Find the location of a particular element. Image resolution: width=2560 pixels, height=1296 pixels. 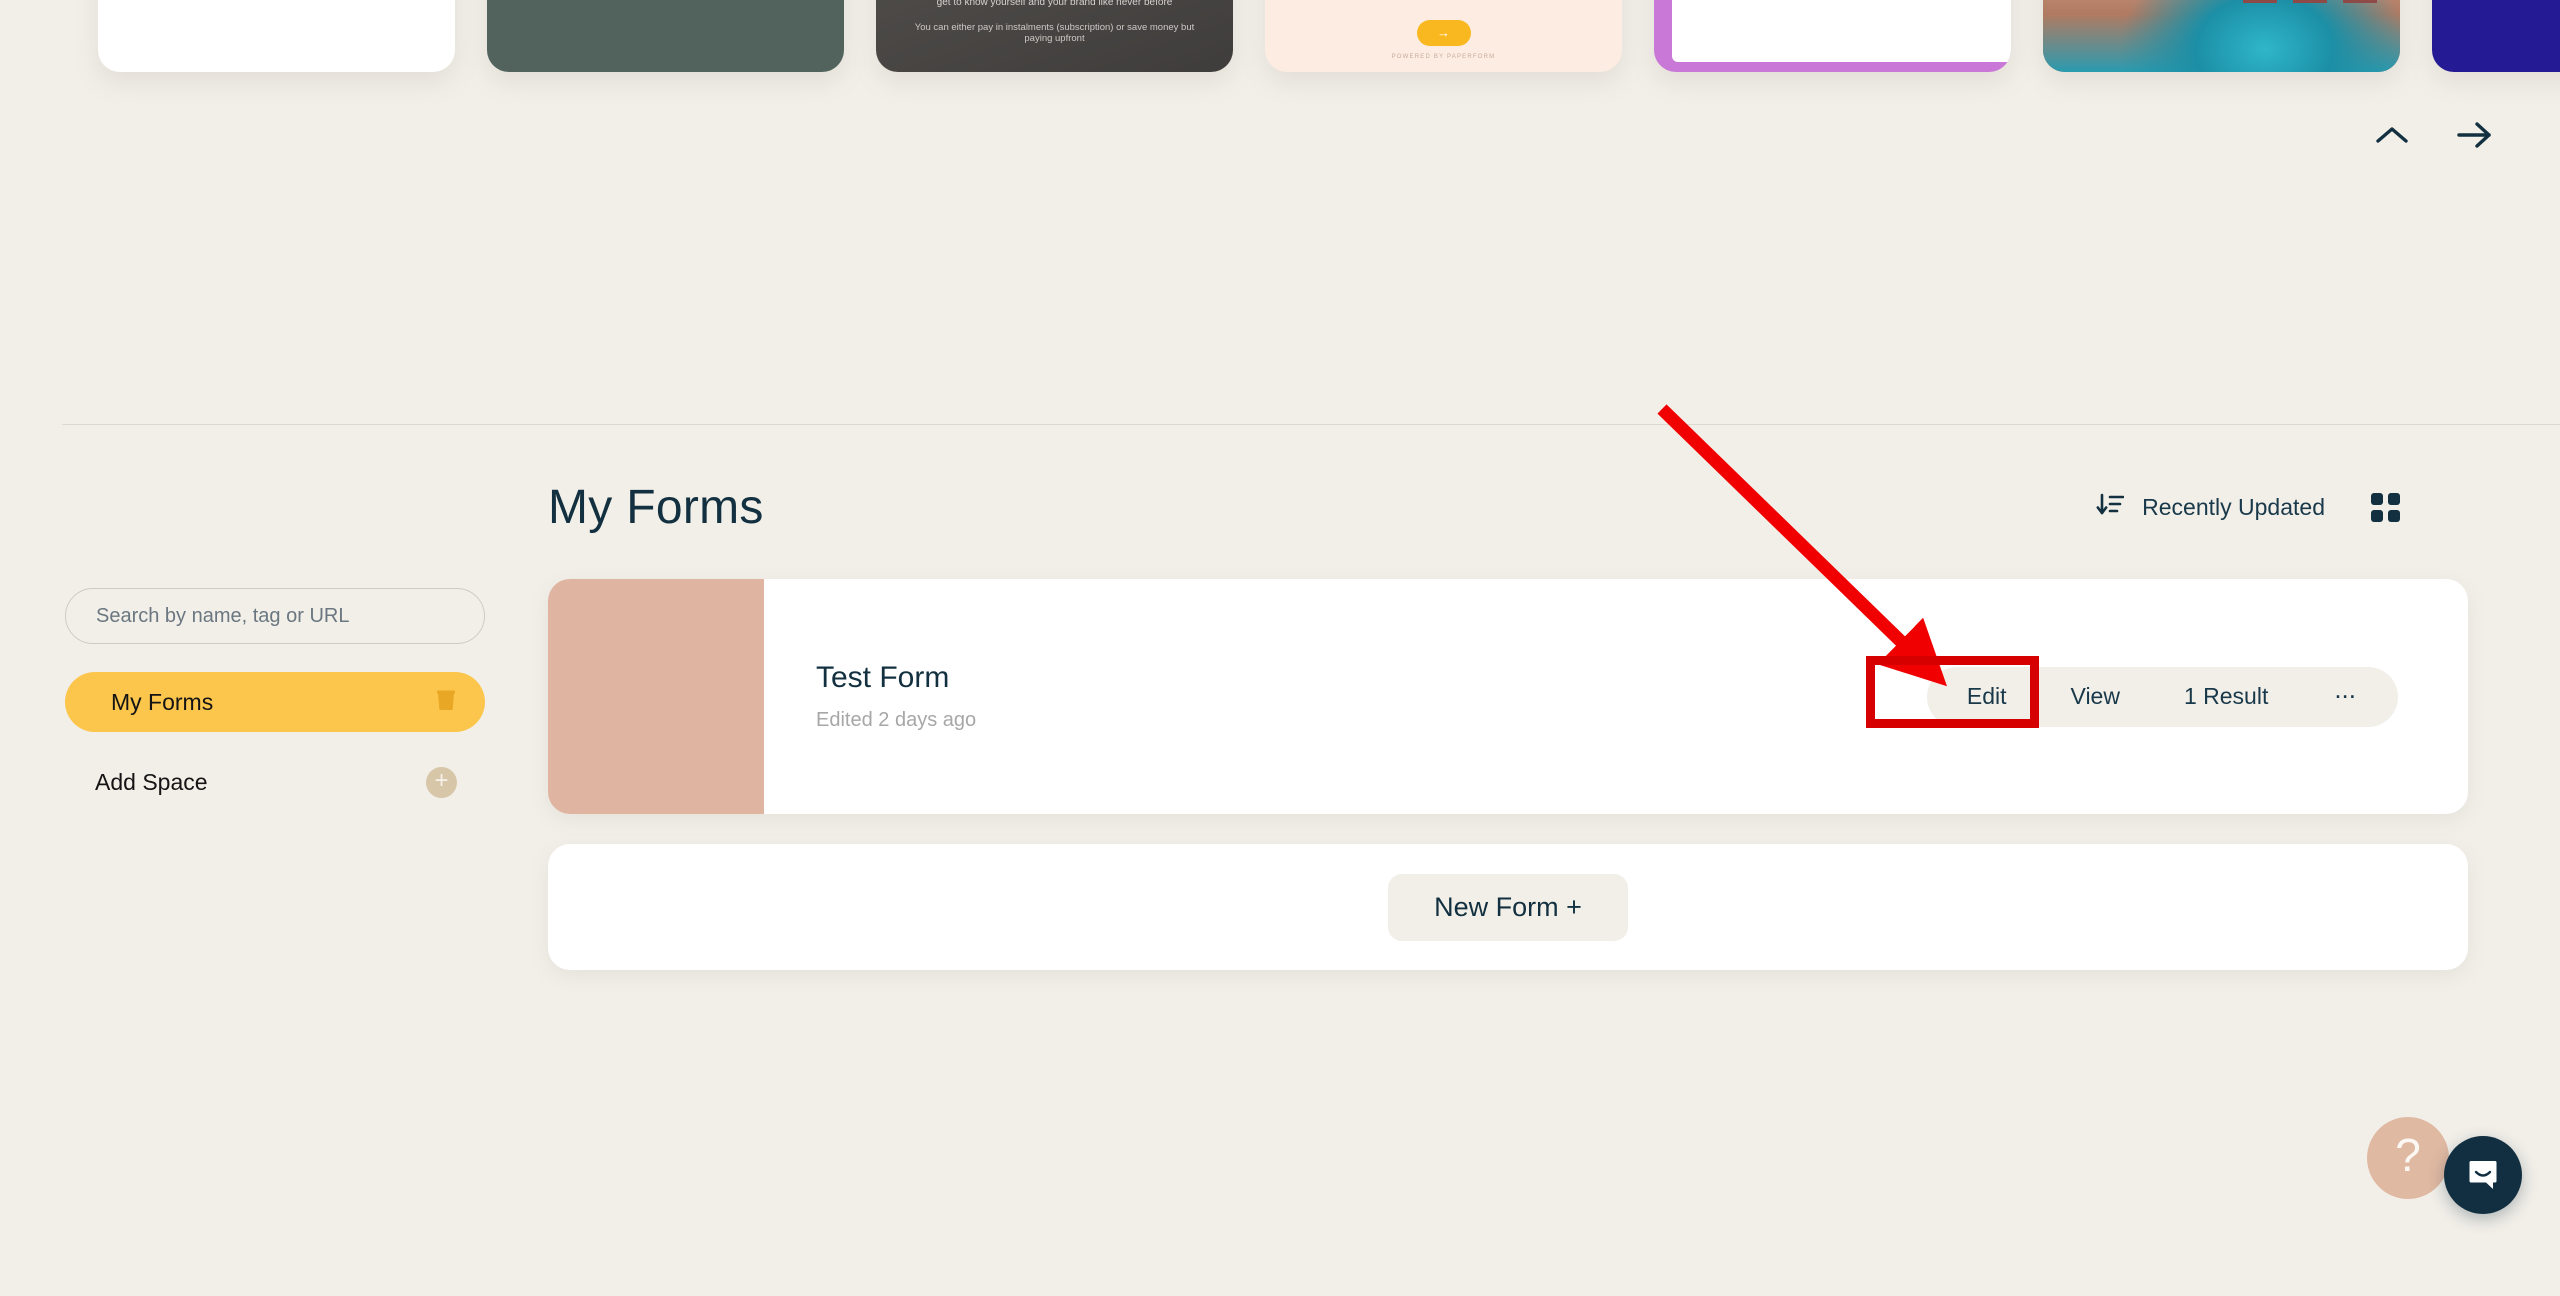

template-card-villa-photo is located at coordinates (2221, 36).